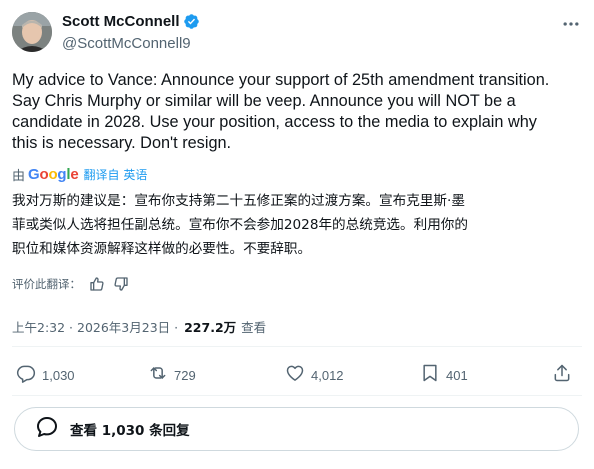 The height and width of the screenshot is (469, 594). Describe the element at coordinates (457, 375) in the screenshot. I see `bookmark-count: 401` at that location.